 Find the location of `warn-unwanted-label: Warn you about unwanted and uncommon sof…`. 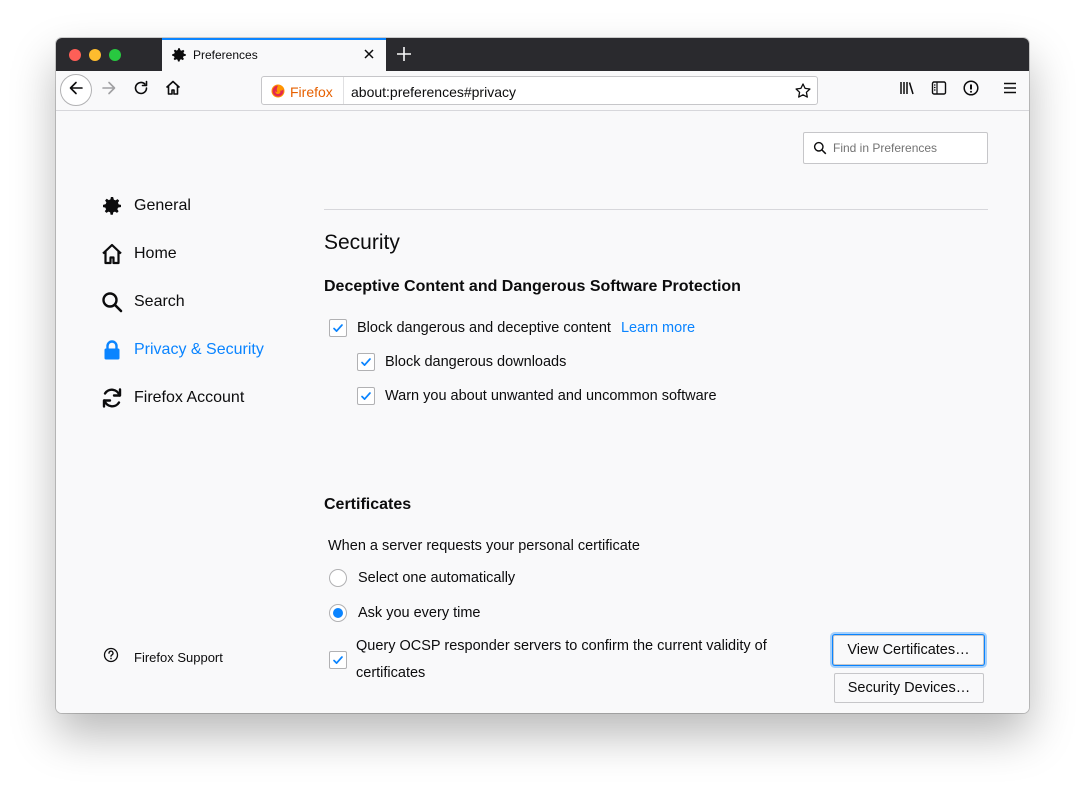

warn-unwanted-label: Warn you about unwanted and uncommon sof… is located at coordinates (551, 396).